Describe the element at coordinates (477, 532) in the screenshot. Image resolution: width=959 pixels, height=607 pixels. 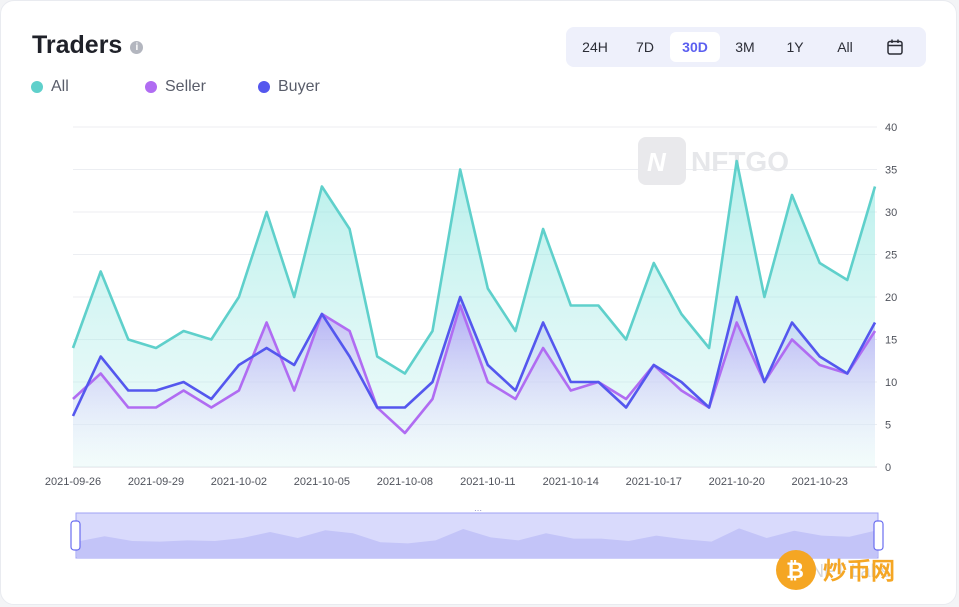
I see `range-navigator: ⋯` at that location.